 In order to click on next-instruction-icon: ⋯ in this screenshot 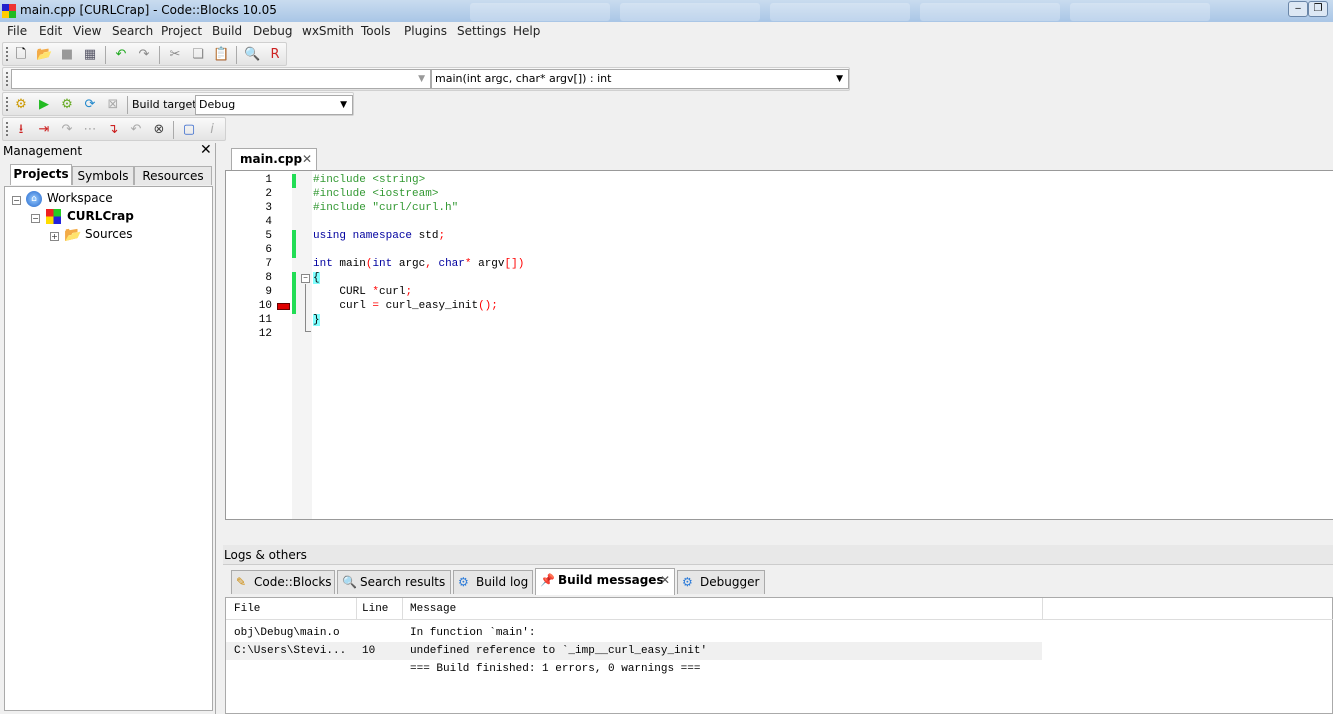, I will do `click(90, 130)`.